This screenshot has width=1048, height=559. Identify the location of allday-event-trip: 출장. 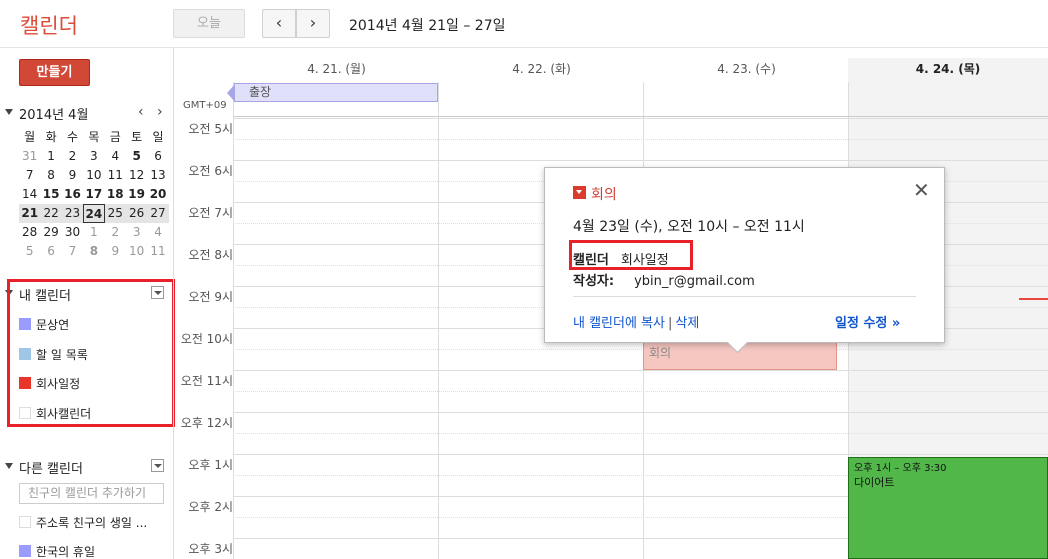
(332, 92).